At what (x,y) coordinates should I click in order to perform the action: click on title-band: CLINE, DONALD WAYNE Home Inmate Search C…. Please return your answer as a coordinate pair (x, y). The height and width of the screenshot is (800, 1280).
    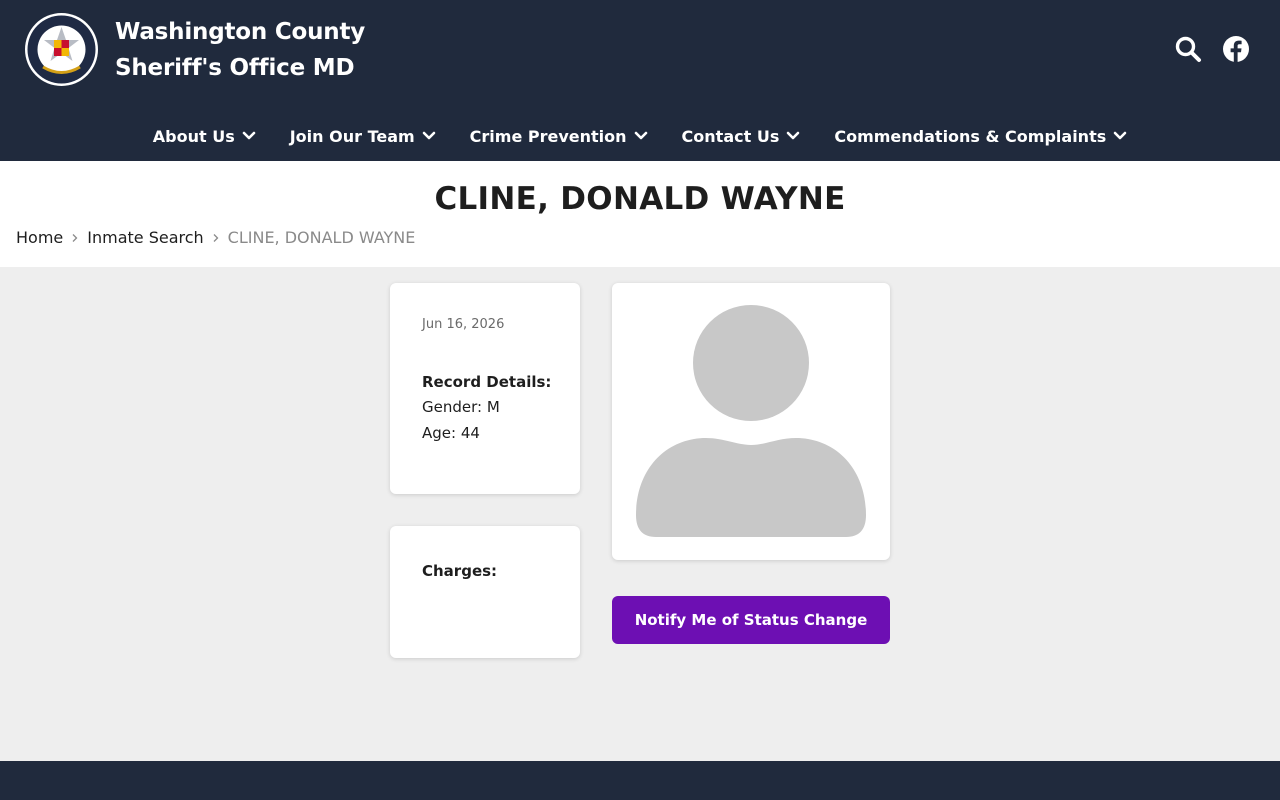
    Looking at the image, I should click on (640, 214).